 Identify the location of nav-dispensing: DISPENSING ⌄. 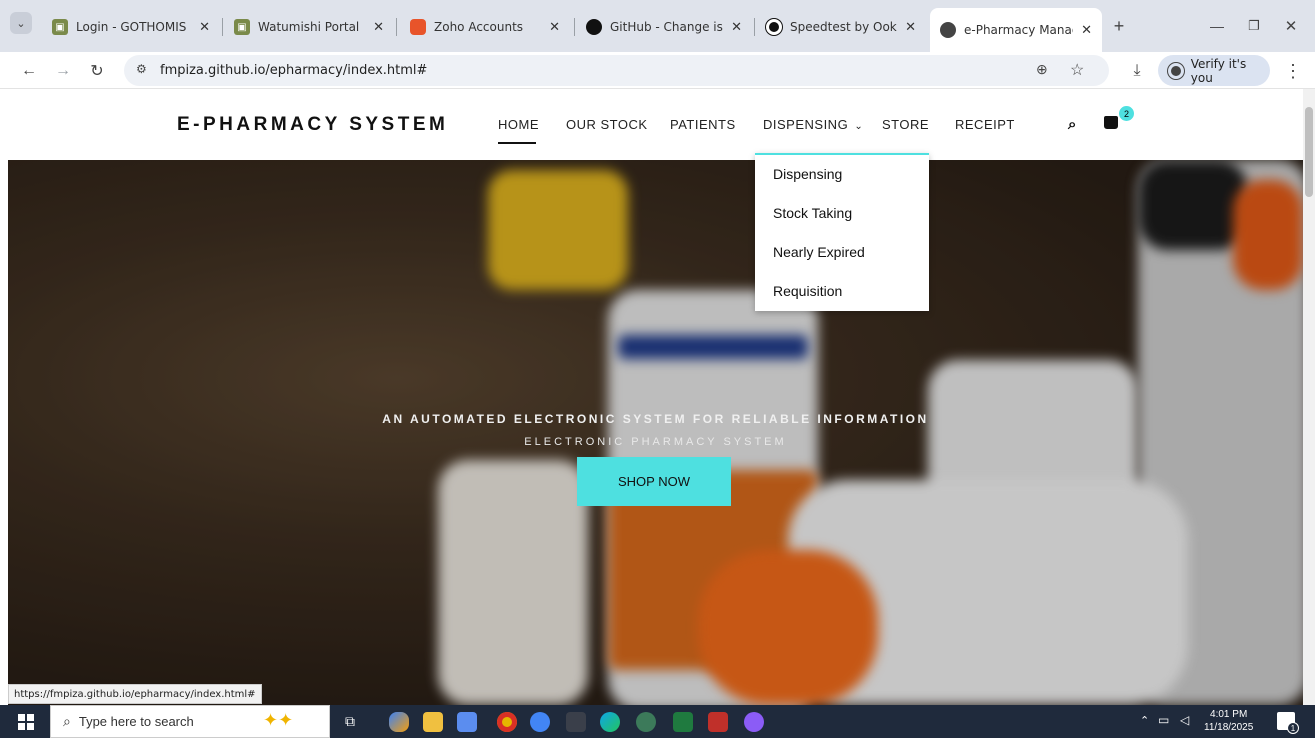
(813, 124).